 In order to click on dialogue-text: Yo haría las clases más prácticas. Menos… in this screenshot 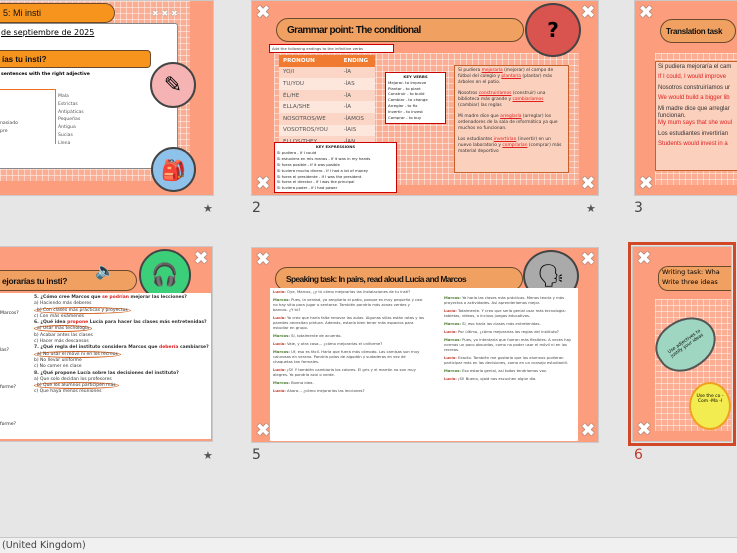, I will do `click(504, 300)`.